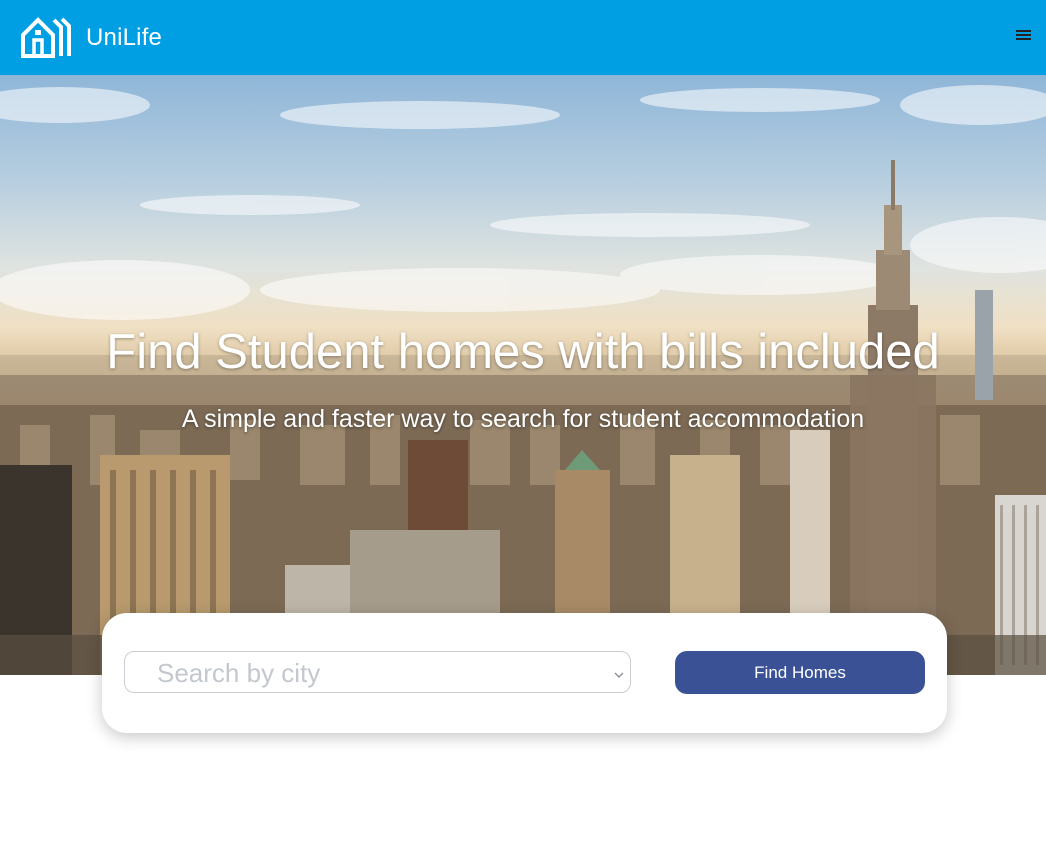 Image resolution: width=1046 pixels, height=850 pixels. What do you see at coordinates (523, 352) in the screenshot?
I see `hero-title: Find Student homes with bills included` at bounding box center [523, 352].